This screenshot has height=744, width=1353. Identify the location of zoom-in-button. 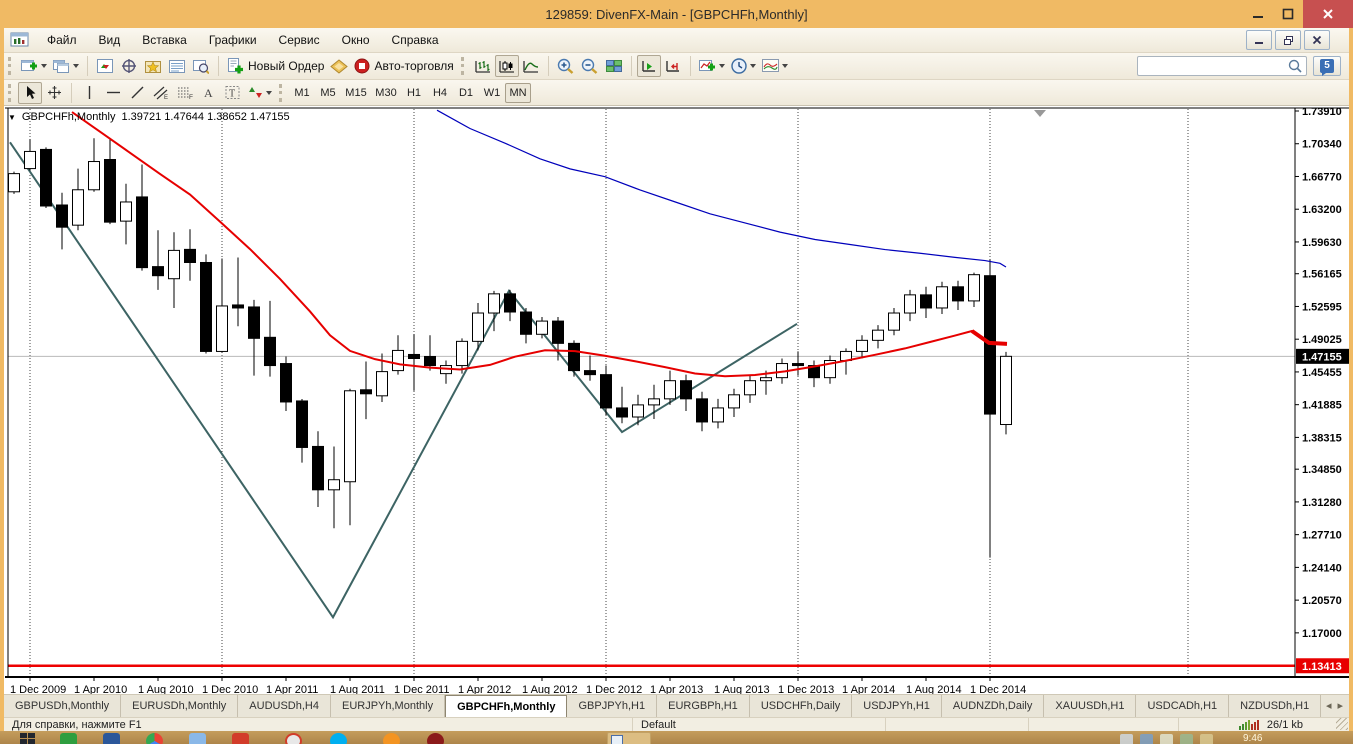
(566, 66).